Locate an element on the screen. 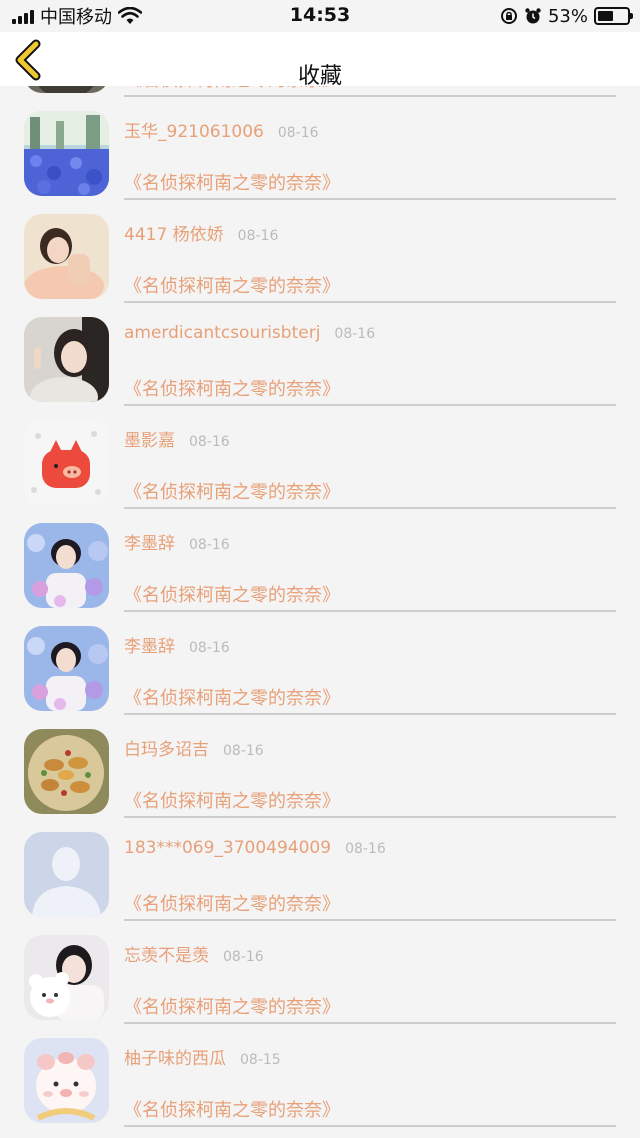 The height and width of the screenshot is (1138, 640). list-item: 白玛多诏吉 08-16 《名侦探柯南之零的奈奈》 is located at coordinates (320, 766).